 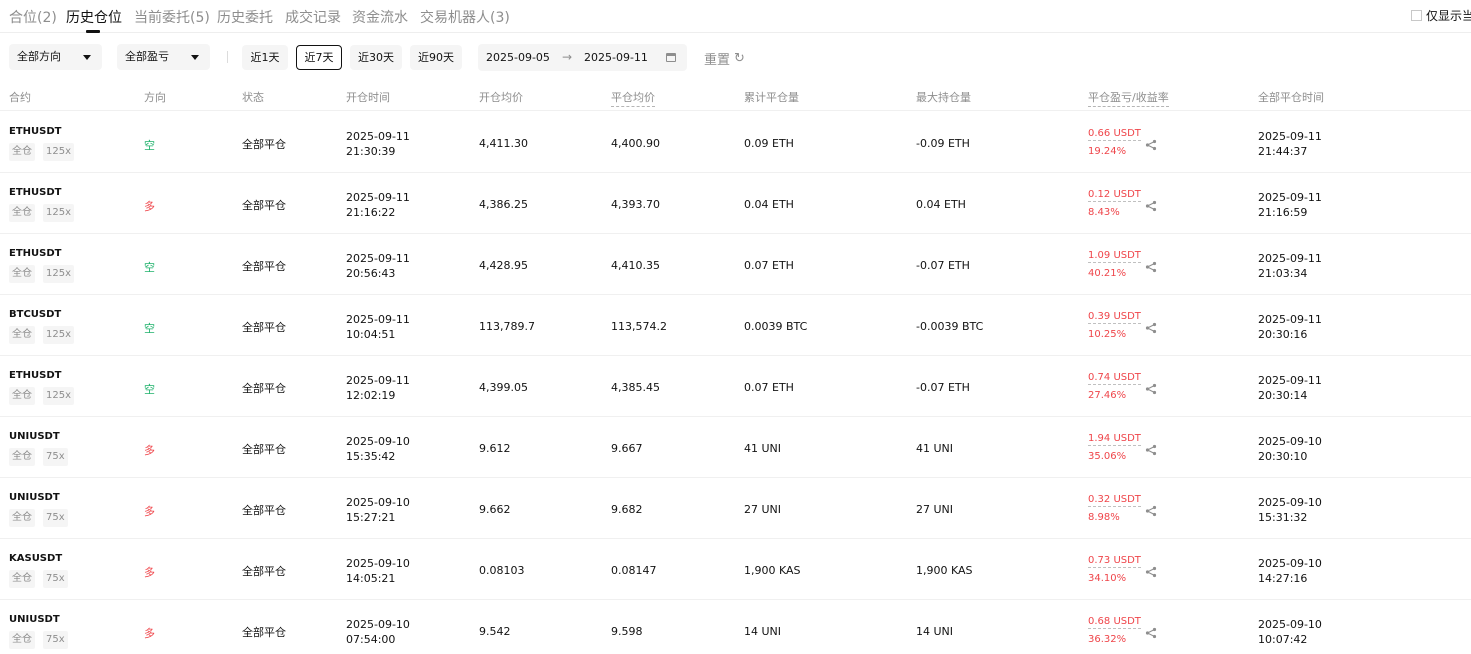 What do you see at coordinates (55, 579) in the screenshot?
I see `leverage-tag: 75x` at bounding box center [55, 579].